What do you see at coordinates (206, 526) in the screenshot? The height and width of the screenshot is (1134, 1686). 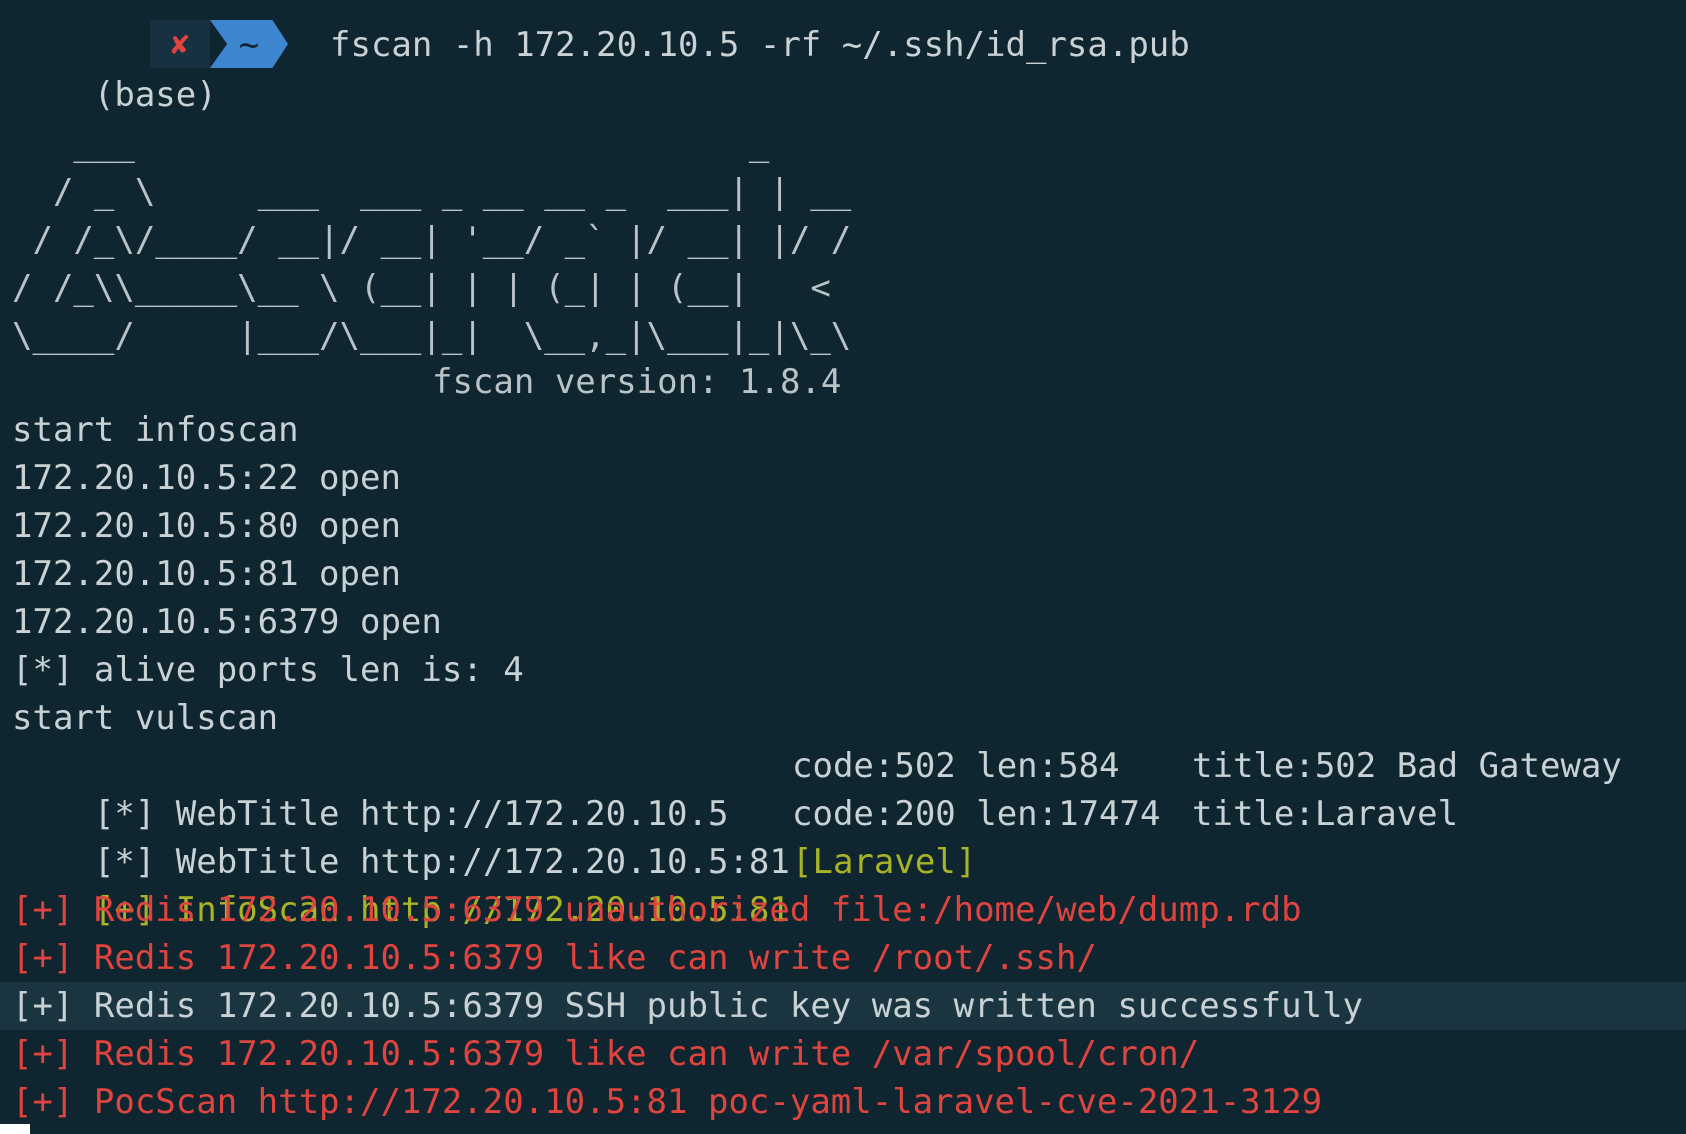 I see `port-line: 172.20.10.5:80 open` at bounding box center [206, 526].